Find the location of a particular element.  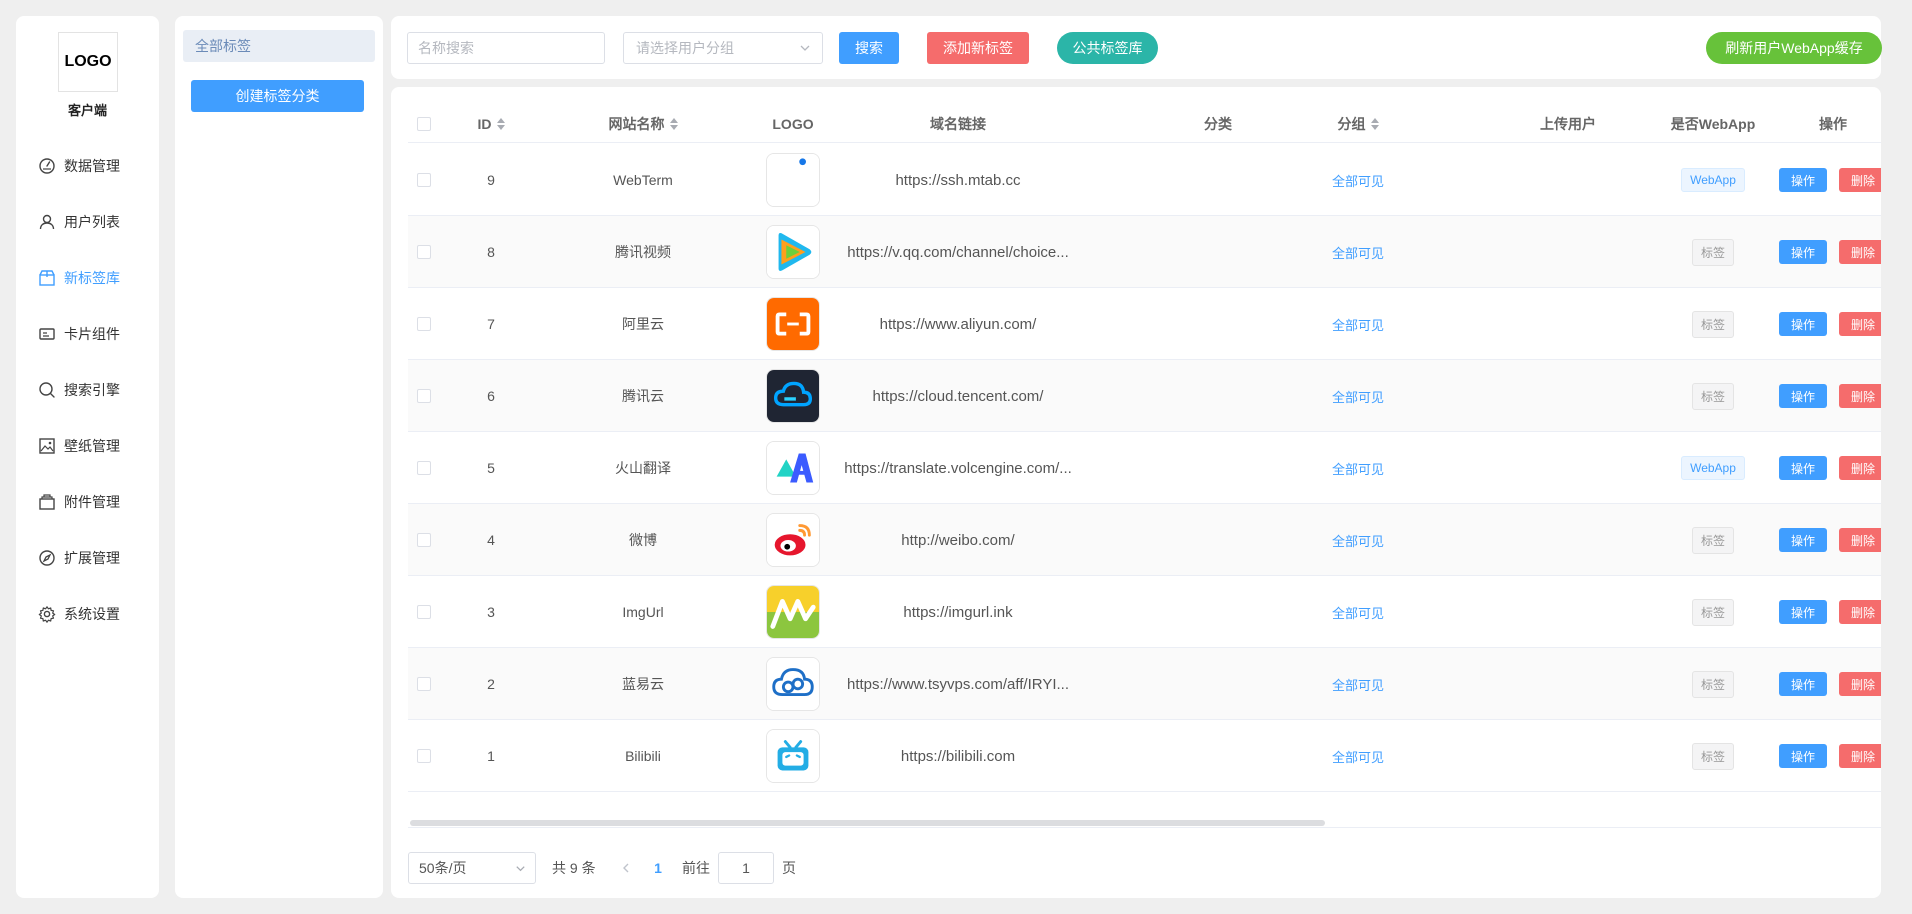

name-search-input is located at coordinates (506, 48).